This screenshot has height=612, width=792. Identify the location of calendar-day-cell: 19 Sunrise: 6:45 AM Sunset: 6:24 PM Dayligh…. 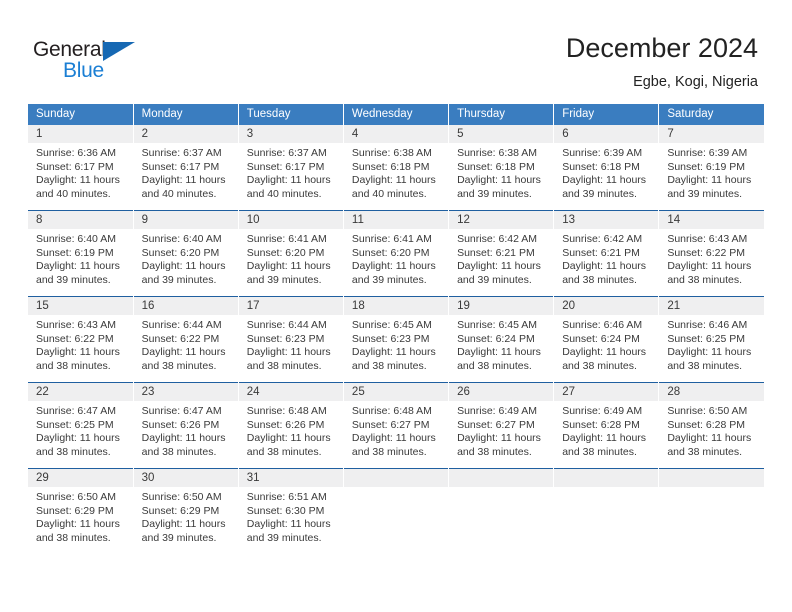
(501, 339).